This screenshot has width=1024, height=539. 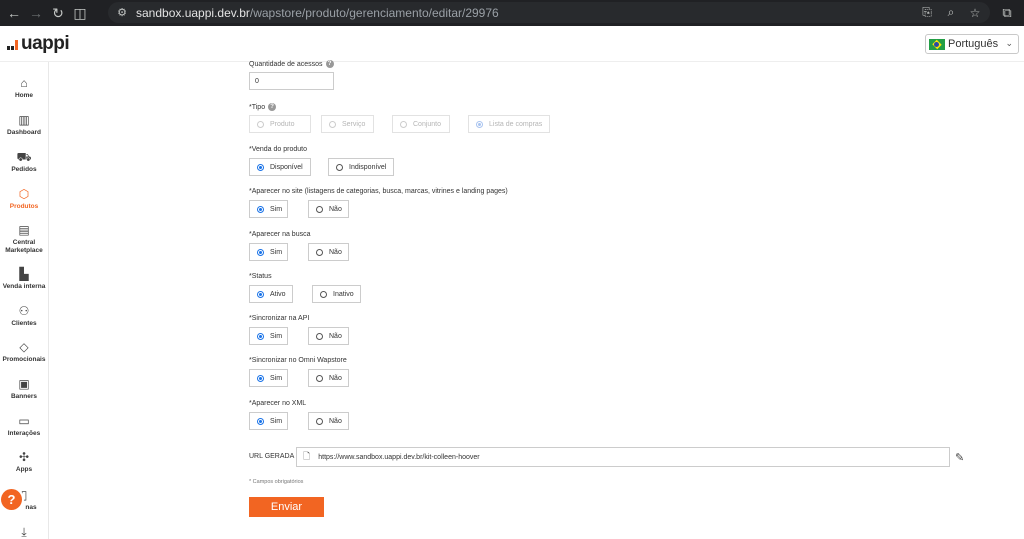 I want to click on sidebar-item-dashboard: ▥ Dashboard, so click(x=24, y=125).